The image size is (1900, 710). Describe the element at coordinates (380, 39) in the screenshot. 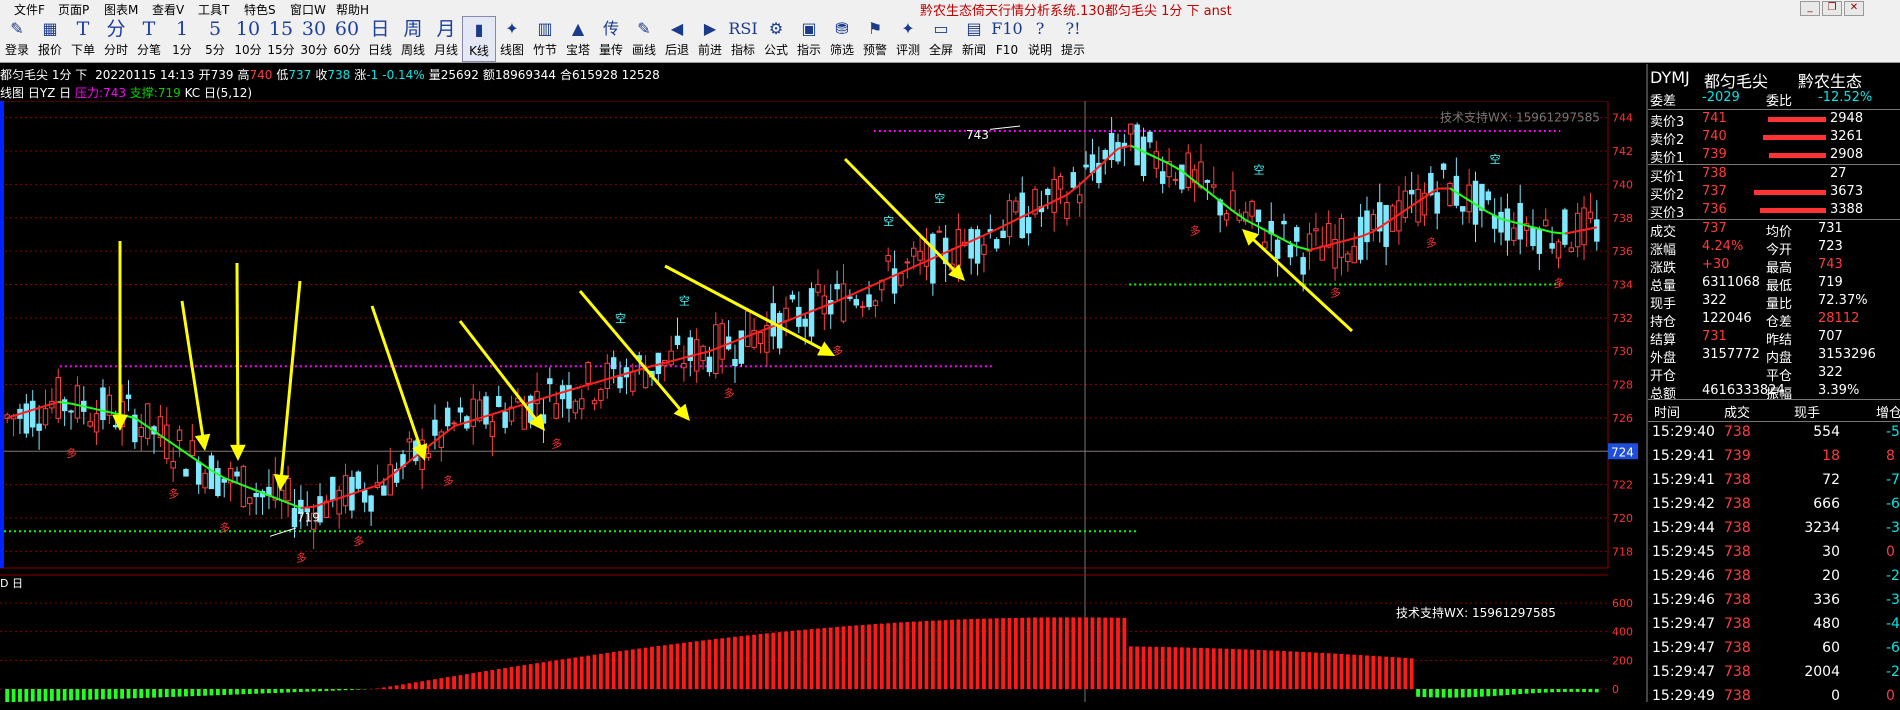

I see `toolbar-button-11: 日日线` at that location.